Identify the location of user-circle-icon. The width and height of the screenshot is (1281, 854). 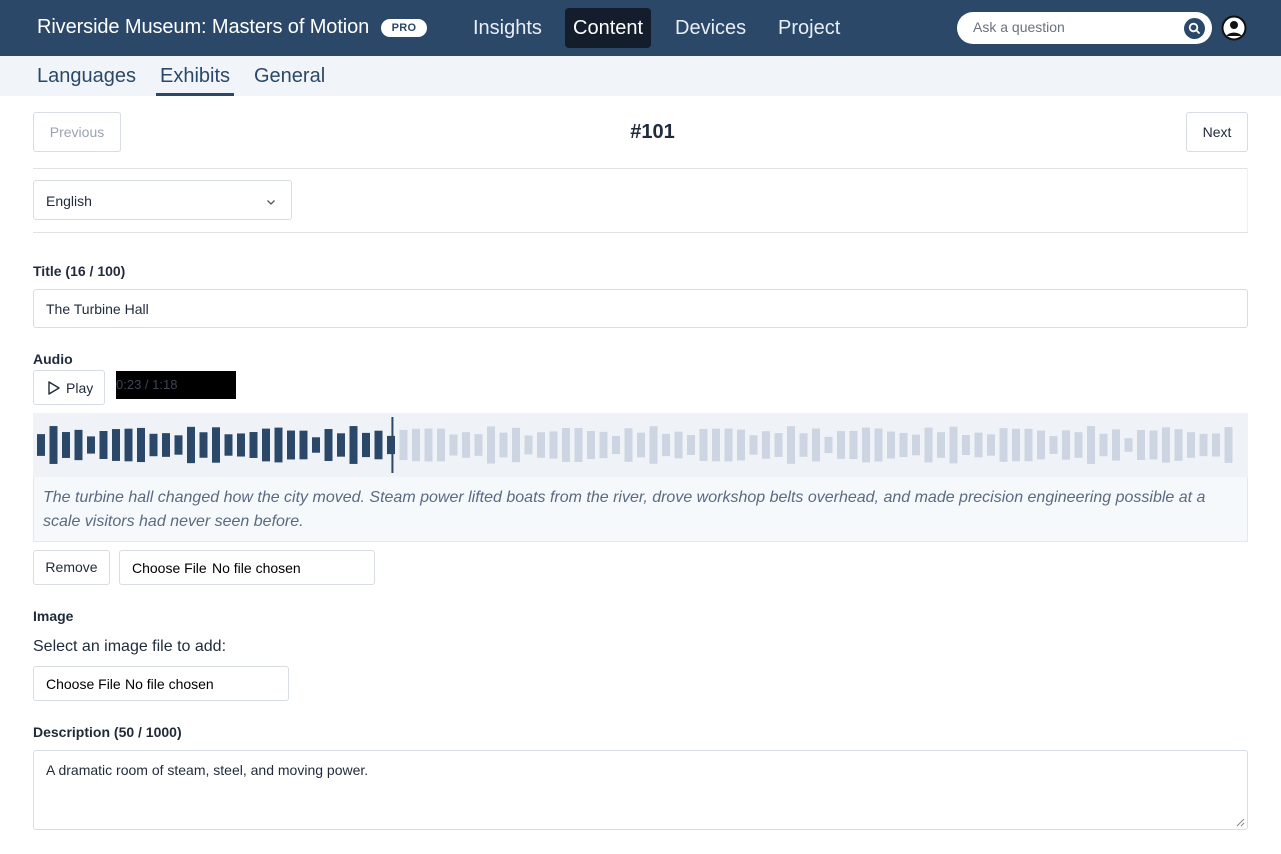
(1234, 28).